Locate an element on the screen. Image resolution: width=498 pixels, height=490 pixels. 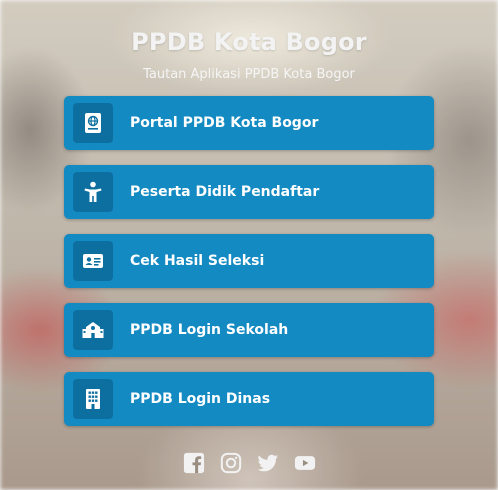
login-sekolah-label: PPDB Login Sekolah is located at coordinates (209, 330).